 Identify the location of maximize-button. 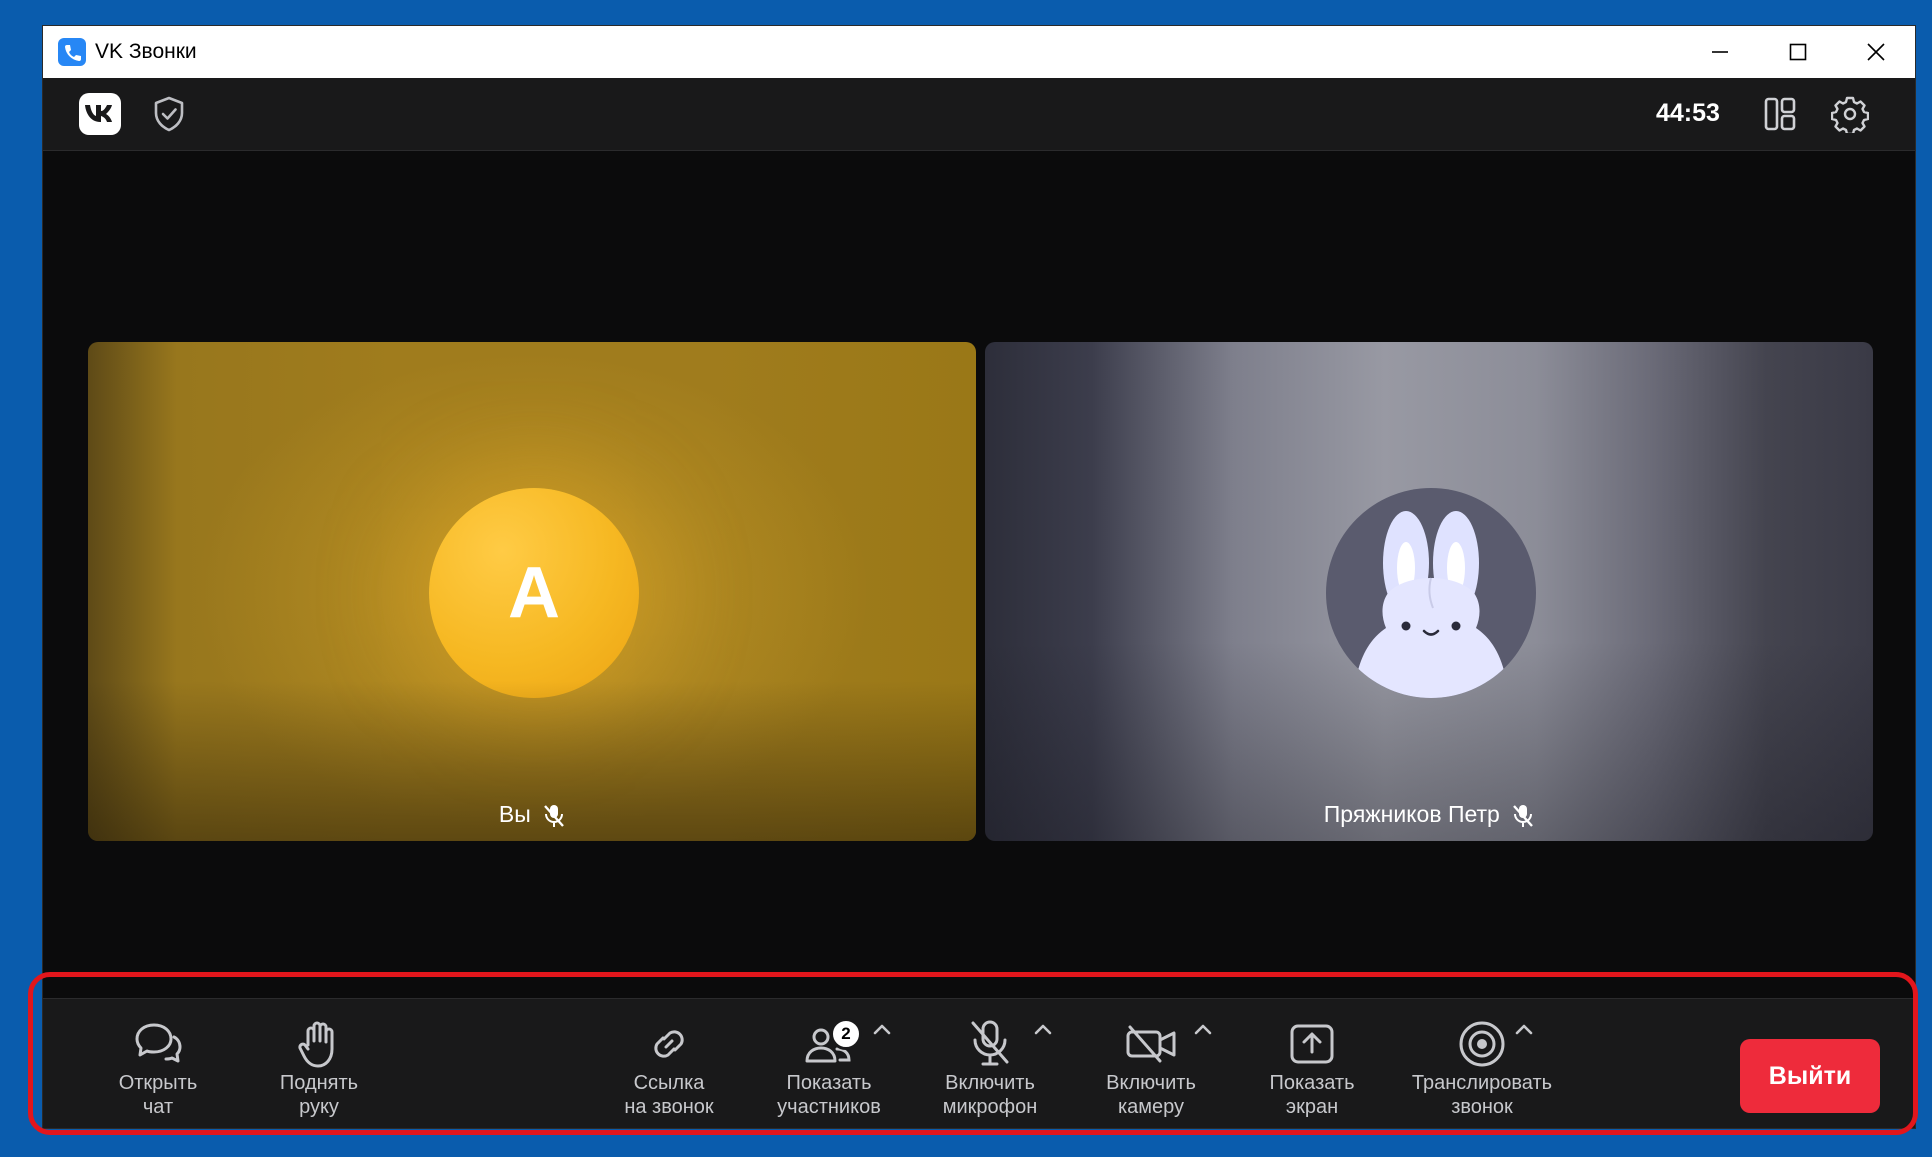
(1798, 52).